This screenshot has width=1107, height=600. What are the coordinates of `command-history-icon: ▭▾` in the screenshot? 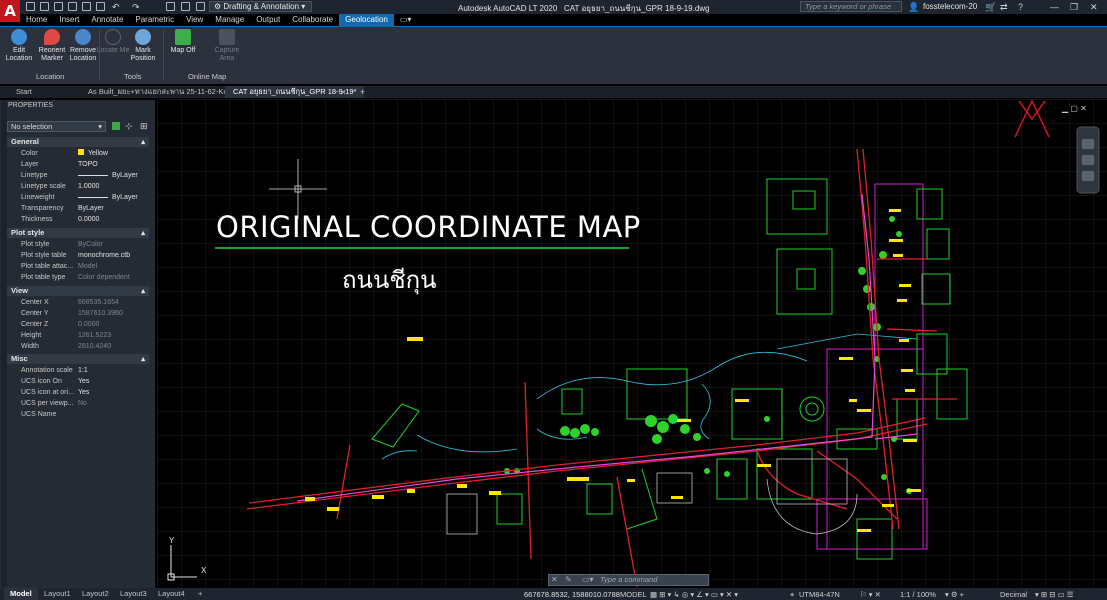 It's located at (588, 579).